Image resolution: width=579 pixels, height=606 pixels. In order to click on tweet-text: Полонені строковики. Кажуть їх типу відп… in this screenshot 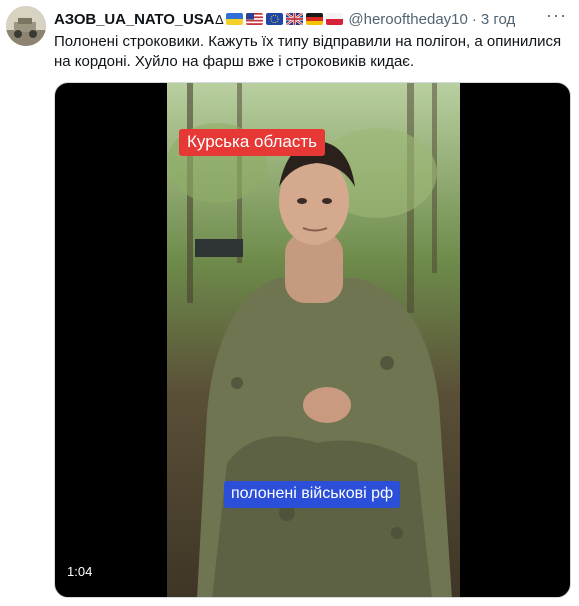, I will do `click(308, 51)`.